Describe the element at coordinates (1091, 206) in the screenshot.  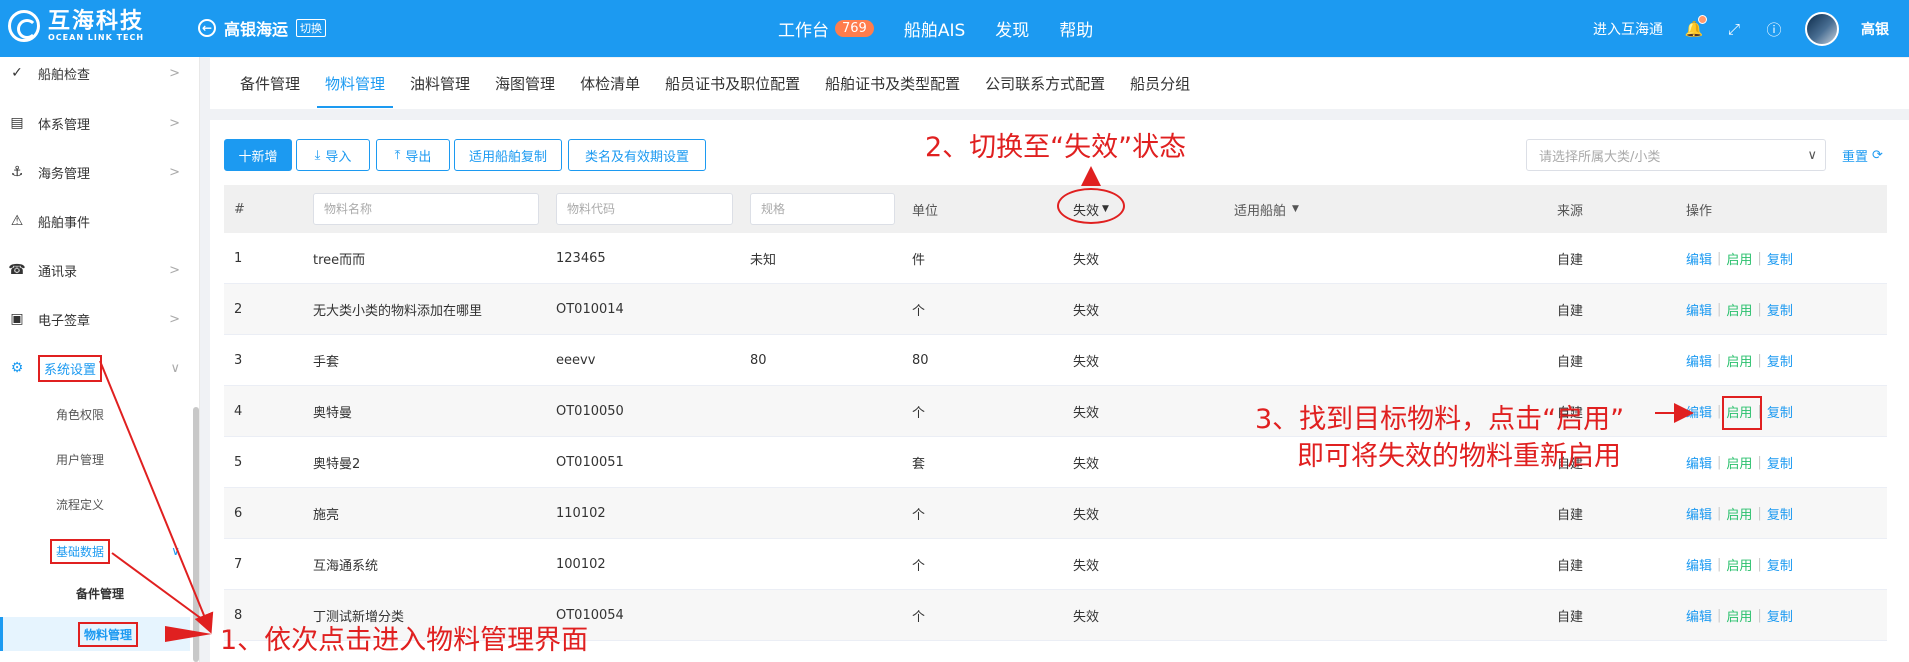
I see `status-highlight-ellipse` at that location.